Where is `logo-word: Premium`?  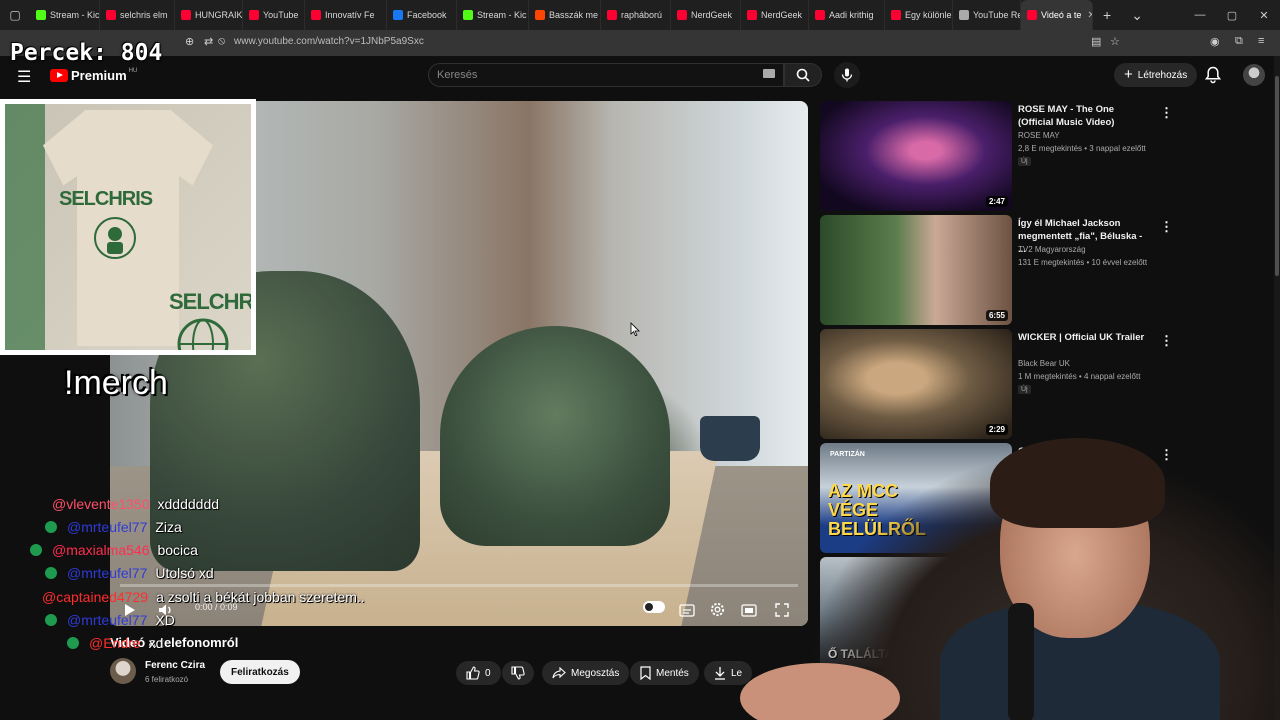 logo-word: Premium is located at coordinates (99, 75).